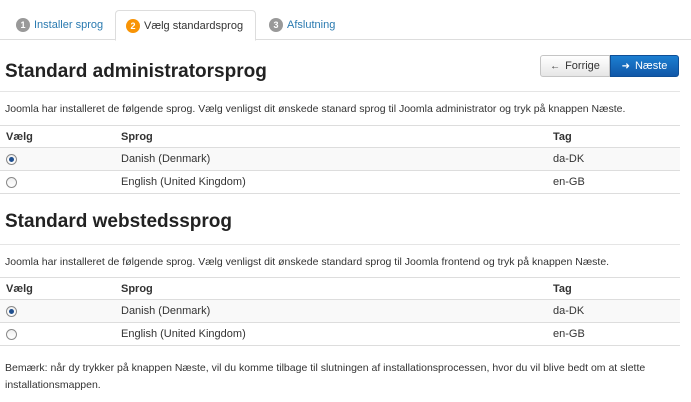 The width and height of the screenshot is (691, 402). I want to click on site-radio-en-gb, so click(11, 334).